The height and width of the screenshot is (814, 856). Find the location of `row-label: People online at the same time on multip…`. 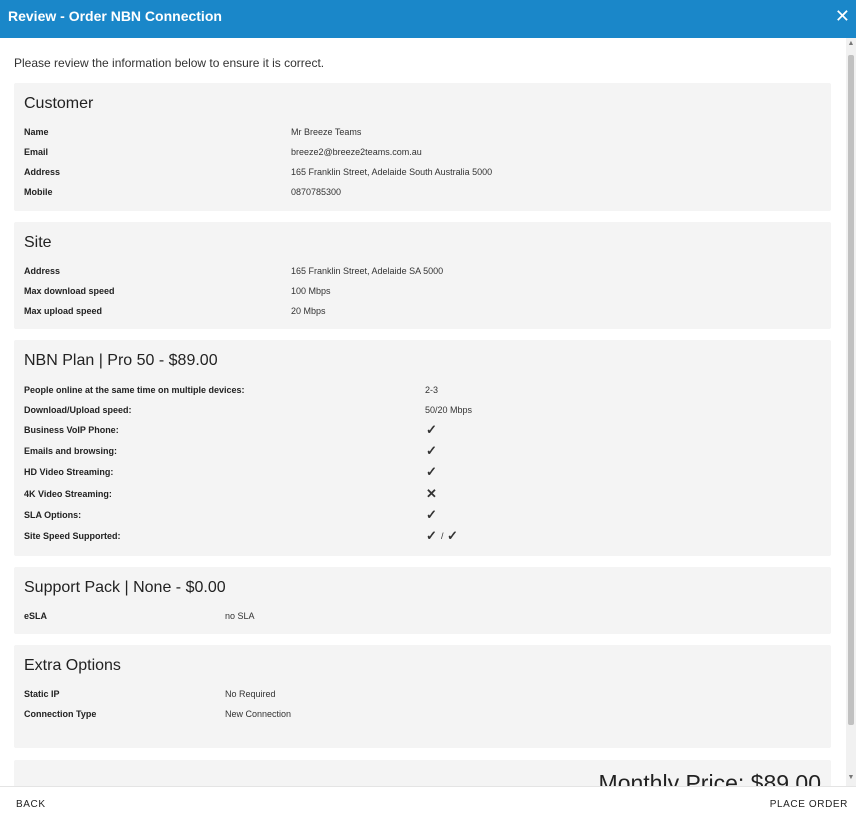

row-label: People online at the same time on multip… is located at coordinates (134, 390).